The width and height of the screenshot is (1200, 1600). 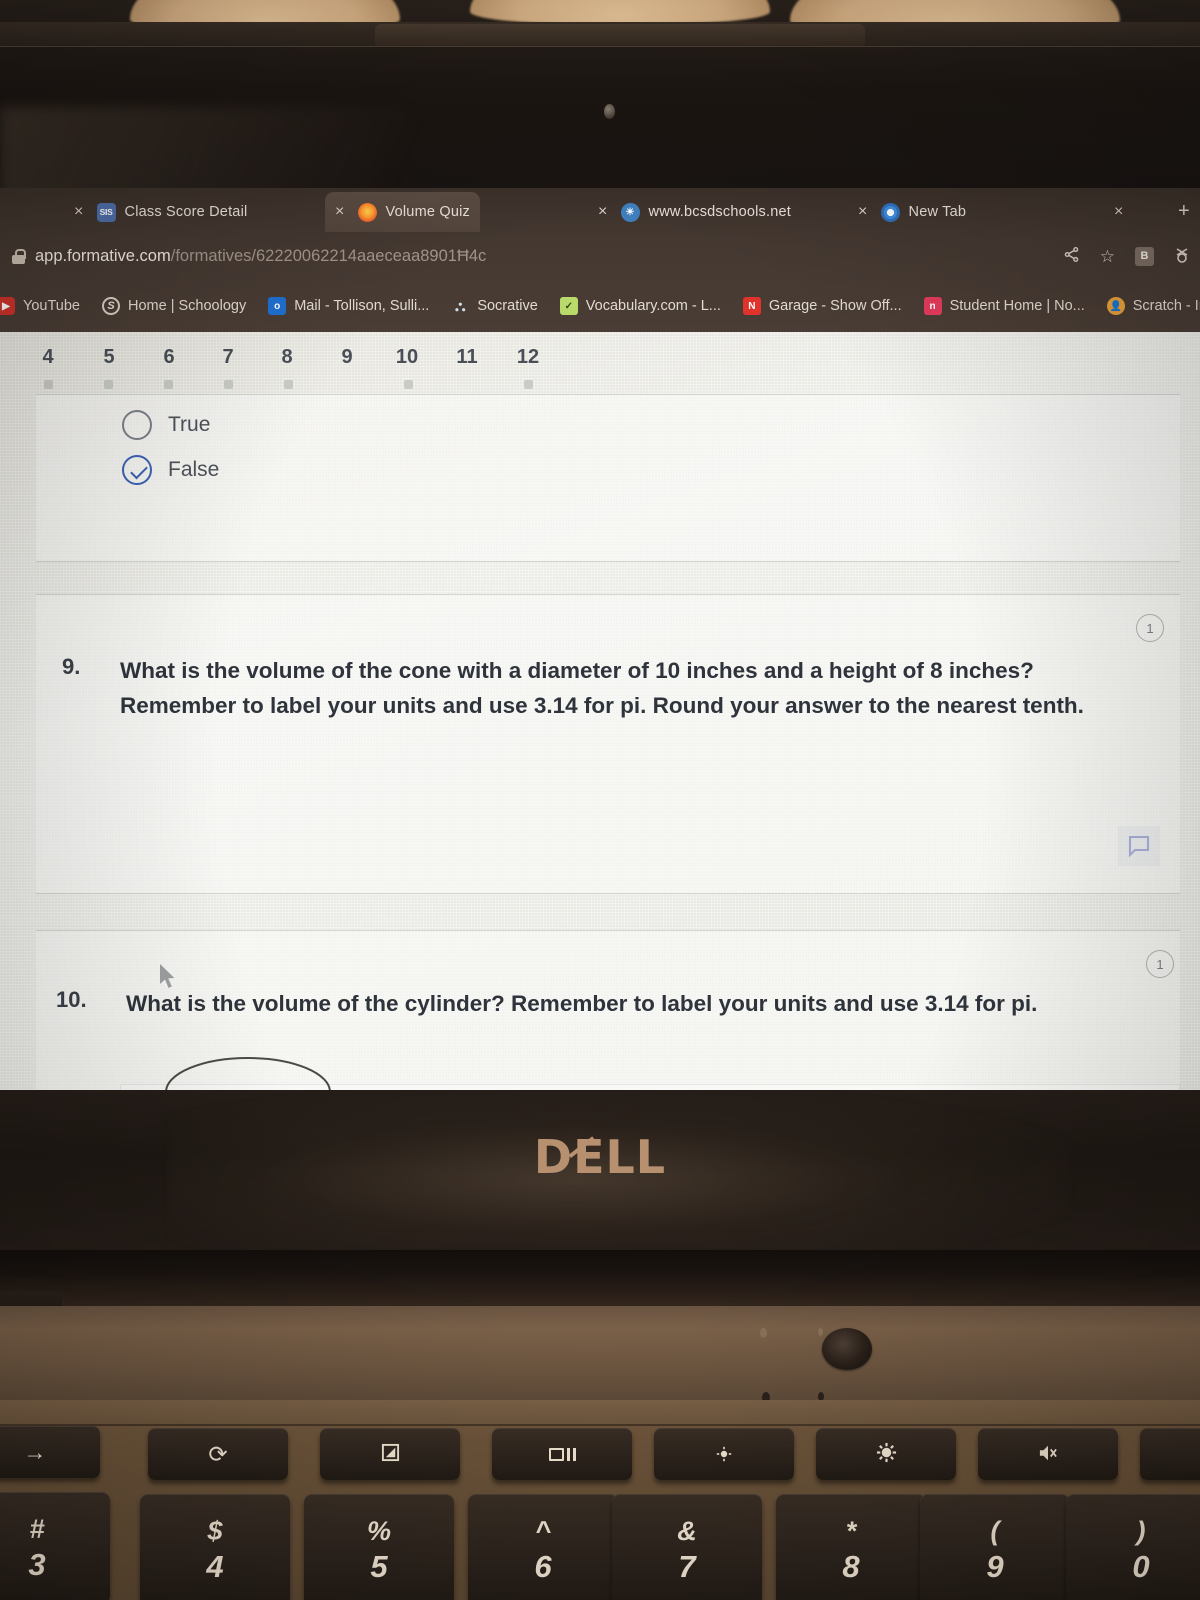 I want to click on bookmark-schoology: S Home | Schoology, so click(x=174, y=306).